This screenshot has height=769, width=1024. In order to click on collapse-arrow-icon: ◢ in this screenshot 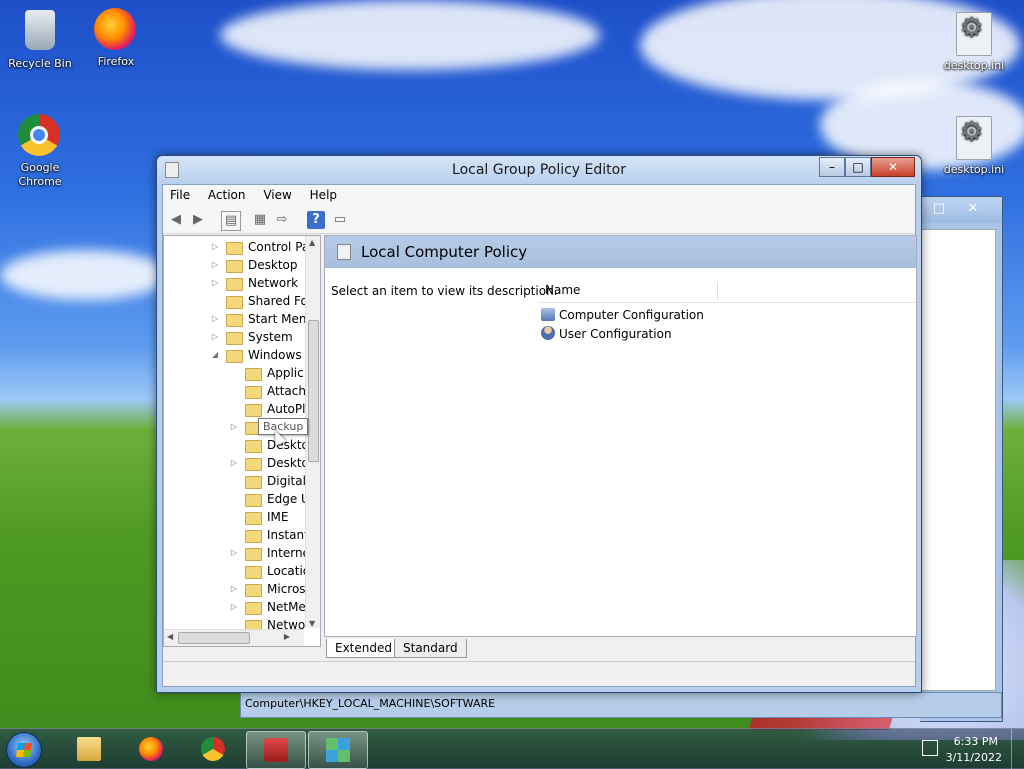, I will do `click(215, 355)`.